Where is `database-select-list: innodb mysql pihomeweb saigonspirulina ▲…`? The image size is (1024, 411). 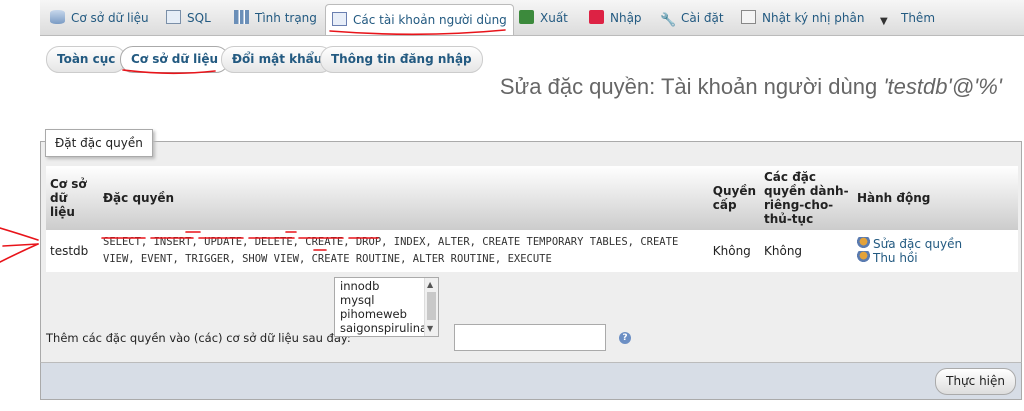 database-select-list: innodb mysql pihomeweb saigonspirulina ▲… is located at coordinates (386, 307).